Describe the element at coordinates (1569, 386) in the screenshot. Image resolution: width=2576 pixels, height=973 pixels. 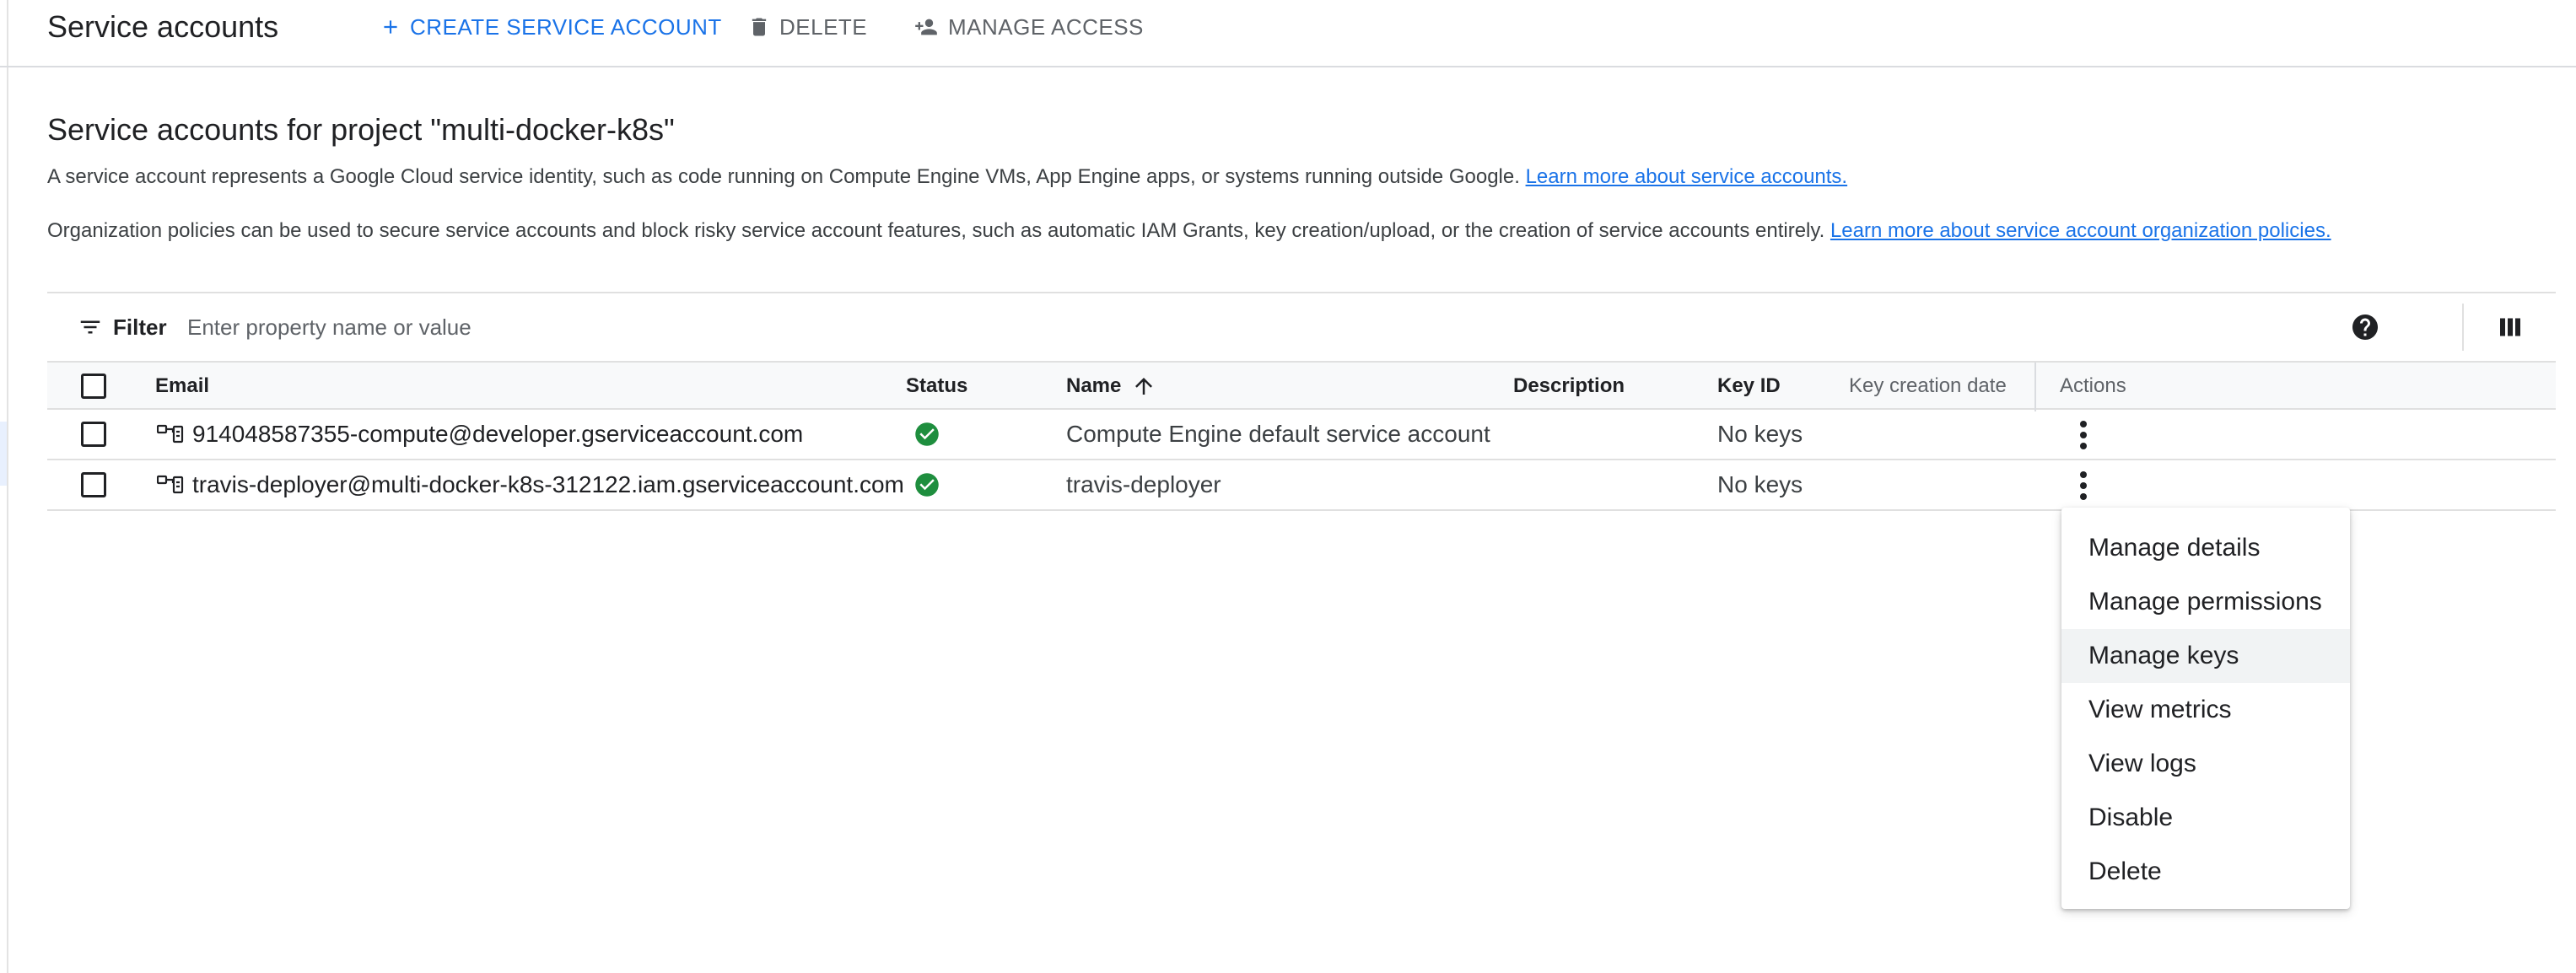
I see `column-header-description: Description` at that location.